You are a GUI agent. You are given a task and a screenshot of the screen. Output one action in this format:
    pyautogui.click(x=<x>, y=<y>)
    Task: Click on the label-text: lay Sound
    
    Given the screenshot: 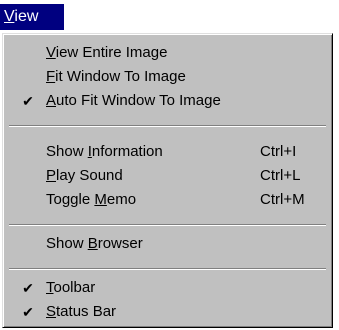 What is the action you would take?
    pyautogui.click(x=89, y=175)
    